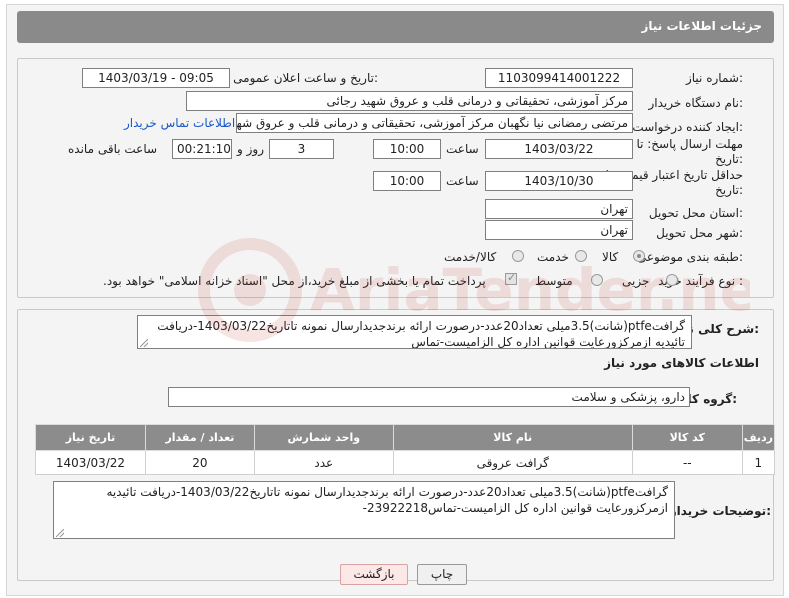  I want to click on validity-date-field: 1403/10/30, so click(559, 181).